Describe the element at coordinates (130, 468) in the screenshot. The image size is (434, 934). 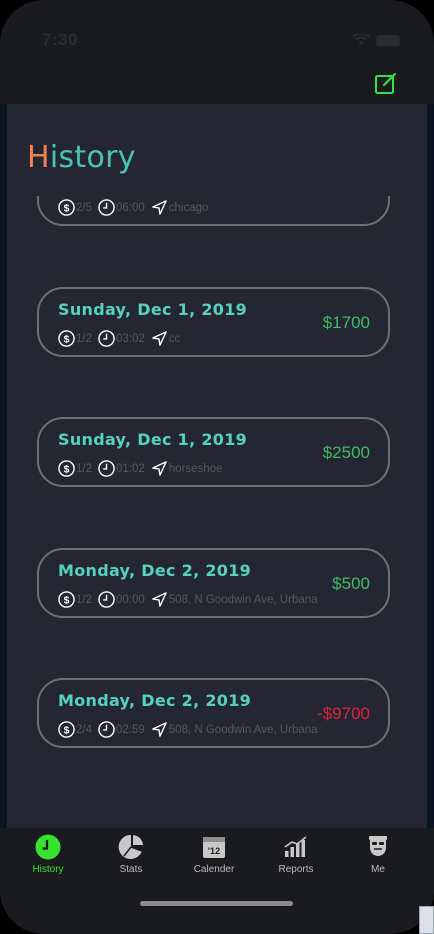
I see `entry-time: 01:02` at that location.